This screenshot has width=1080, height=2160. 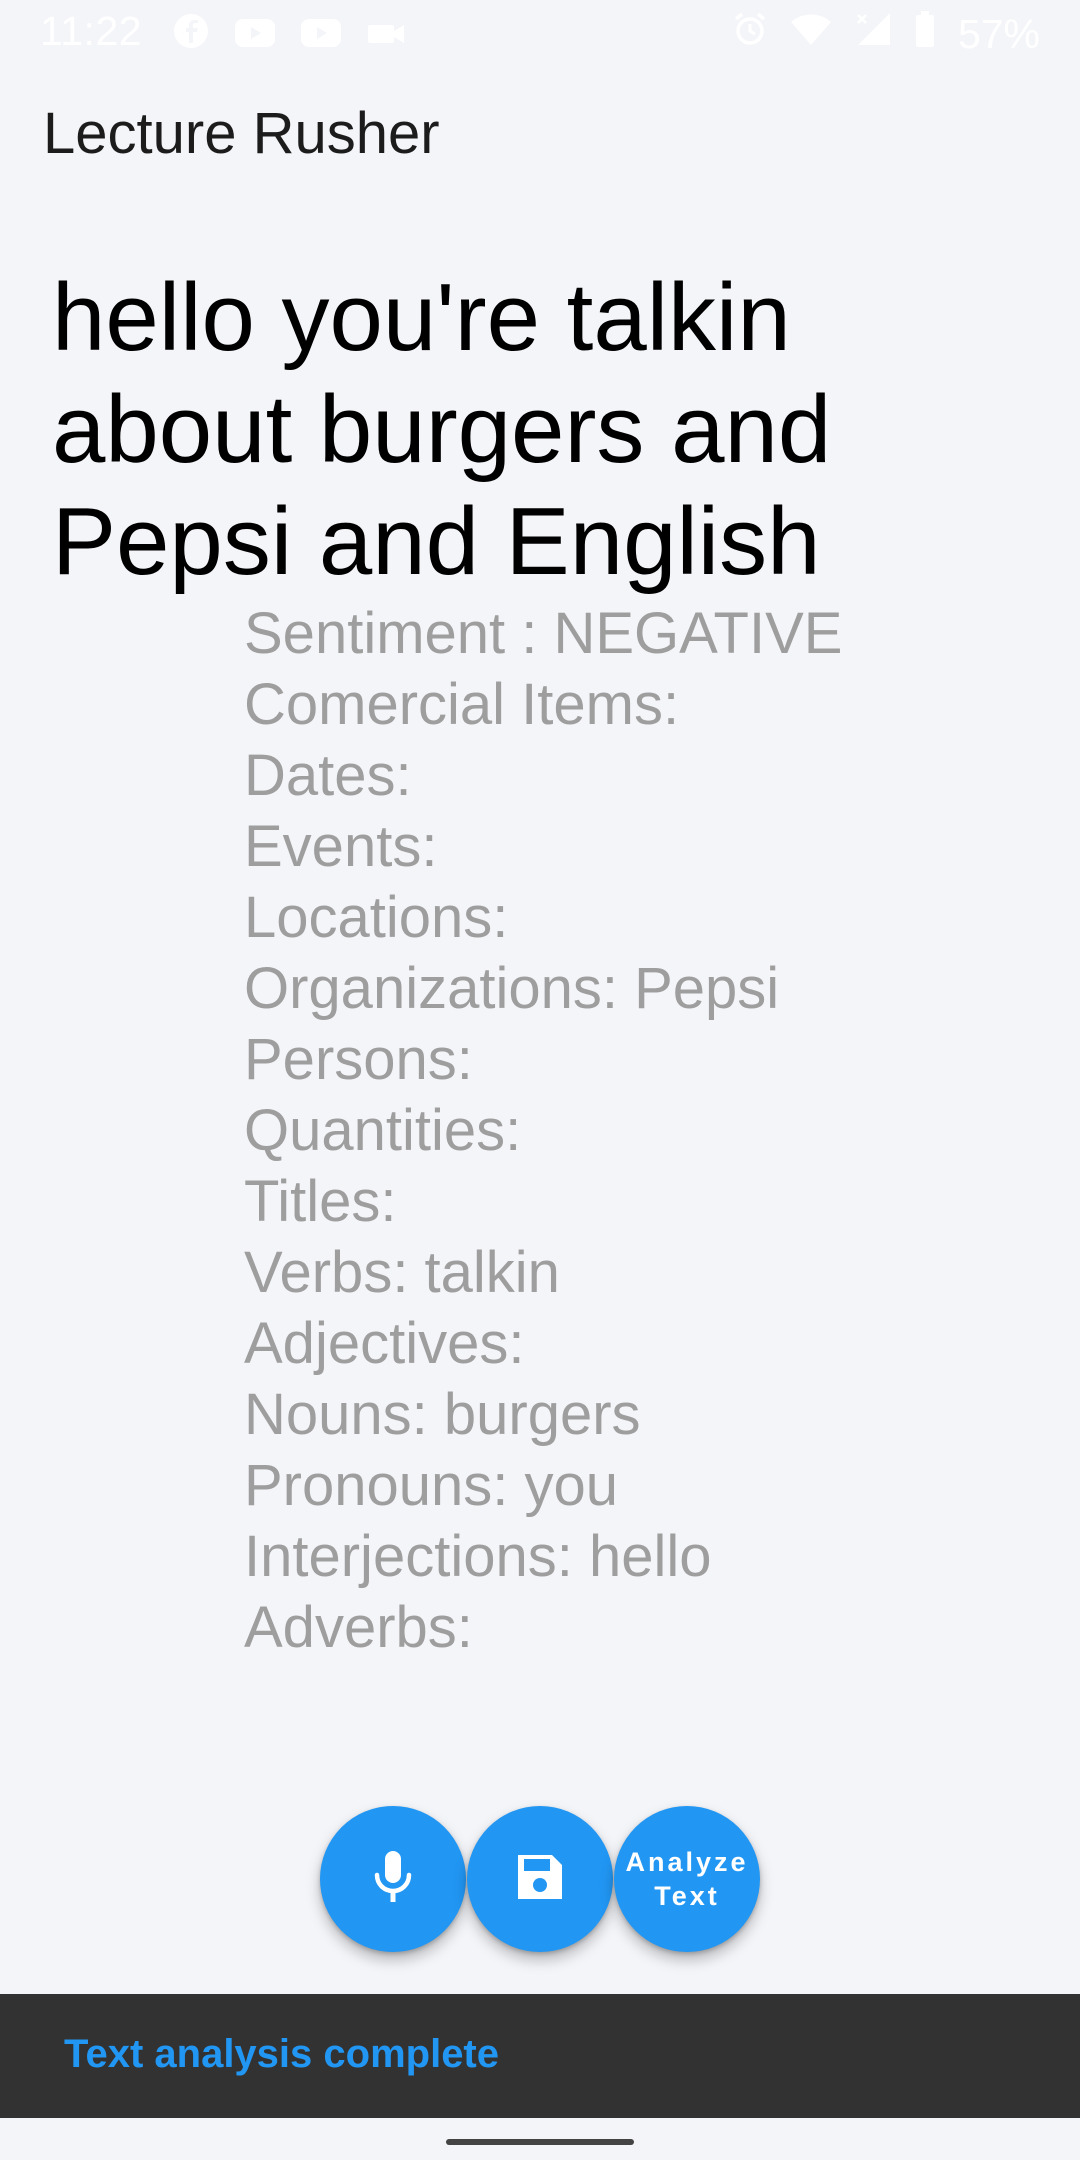 I want to click on analysis-locations: Locations:, so click(x=376, y=917).